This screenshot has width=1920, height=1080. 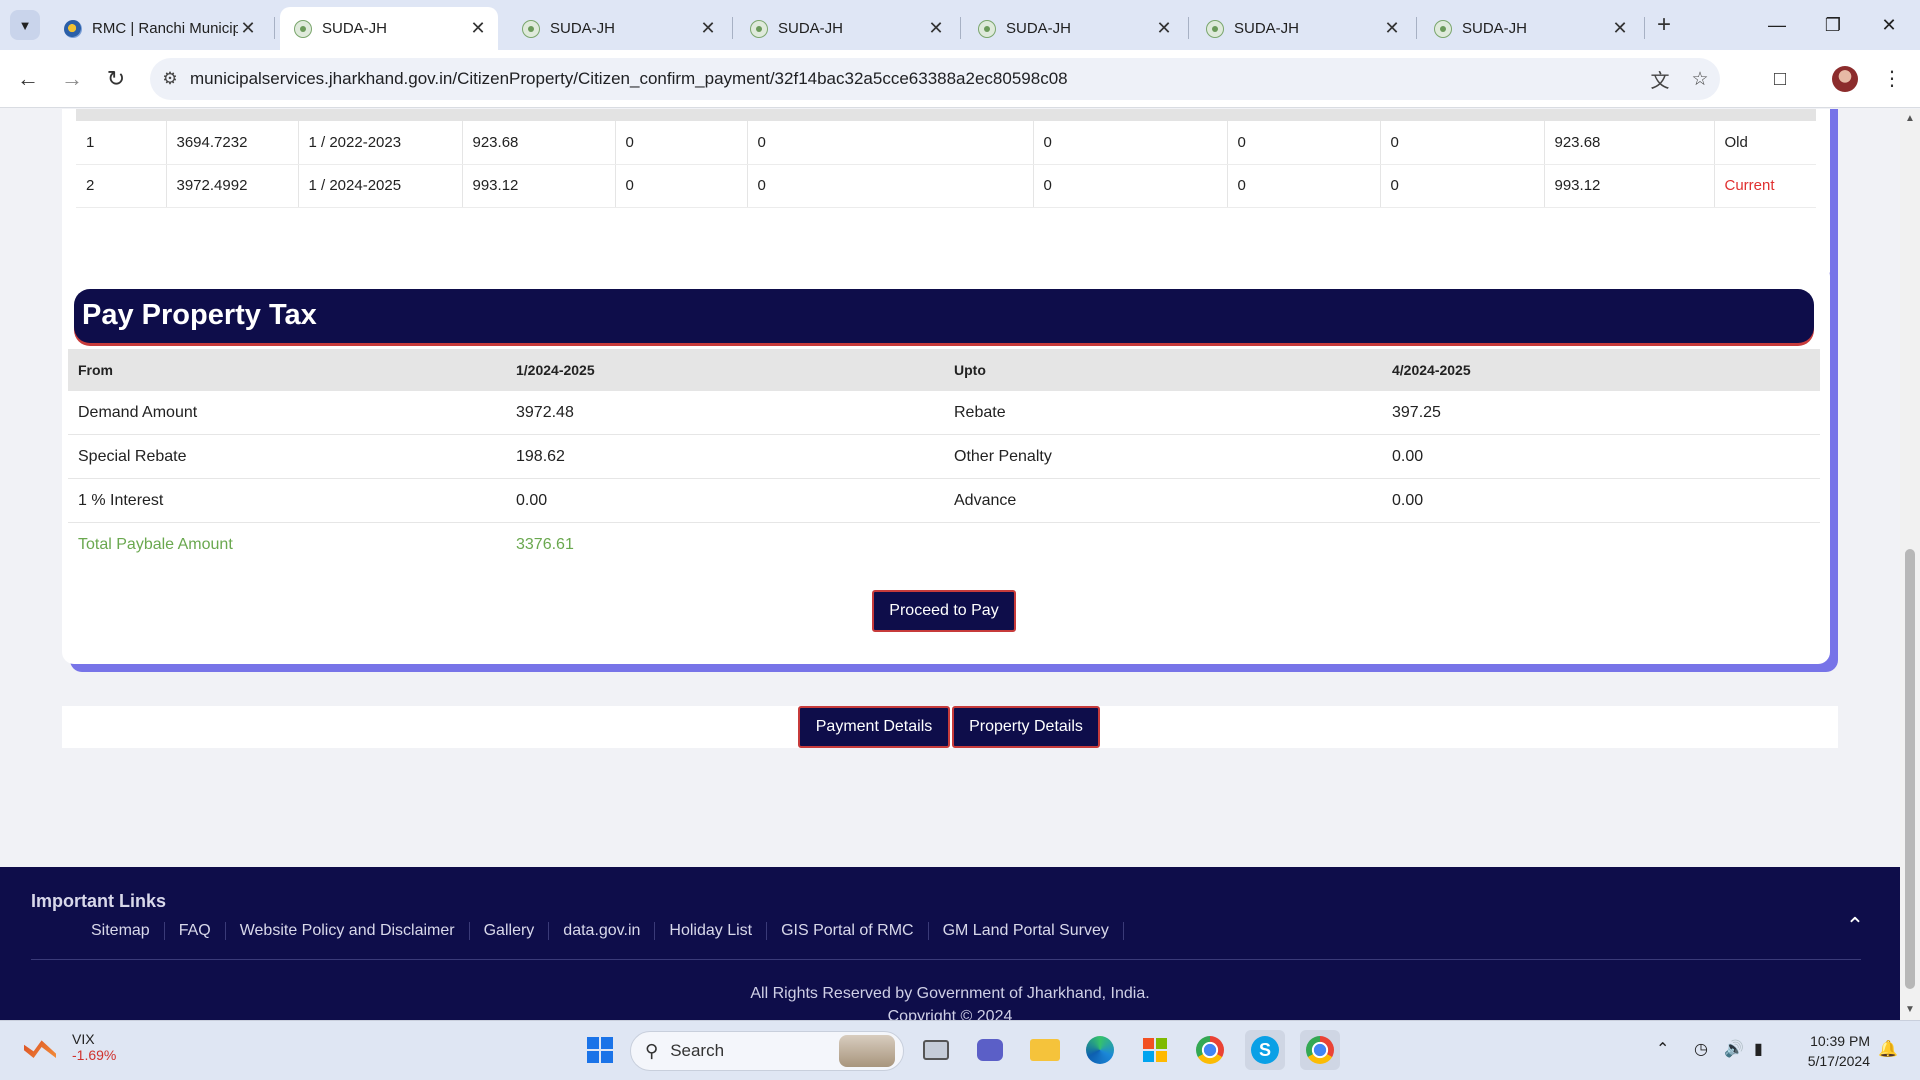 I want to click on reload-button: ↻, so click(x=116, y=79).